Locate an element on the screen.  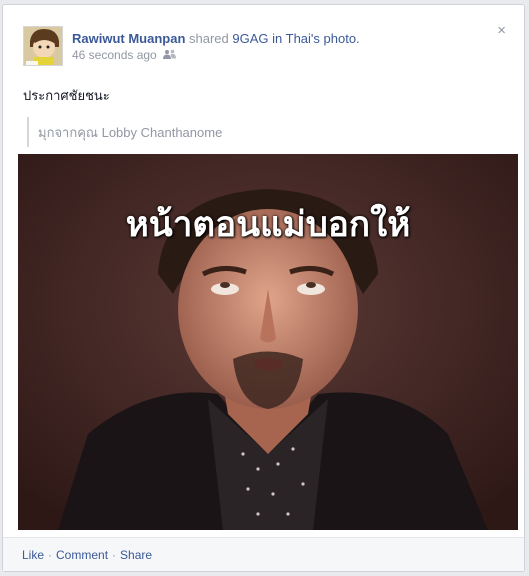
author-avatar is located at coordinates (43, 46).